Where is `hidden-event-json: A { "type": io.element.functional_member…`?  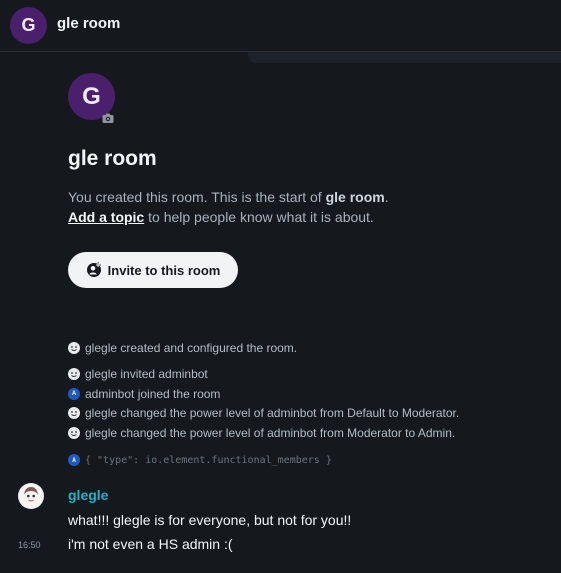 hidden-event-json: A { "type": io.element.functional_member… is located at coordinates (200, 460).